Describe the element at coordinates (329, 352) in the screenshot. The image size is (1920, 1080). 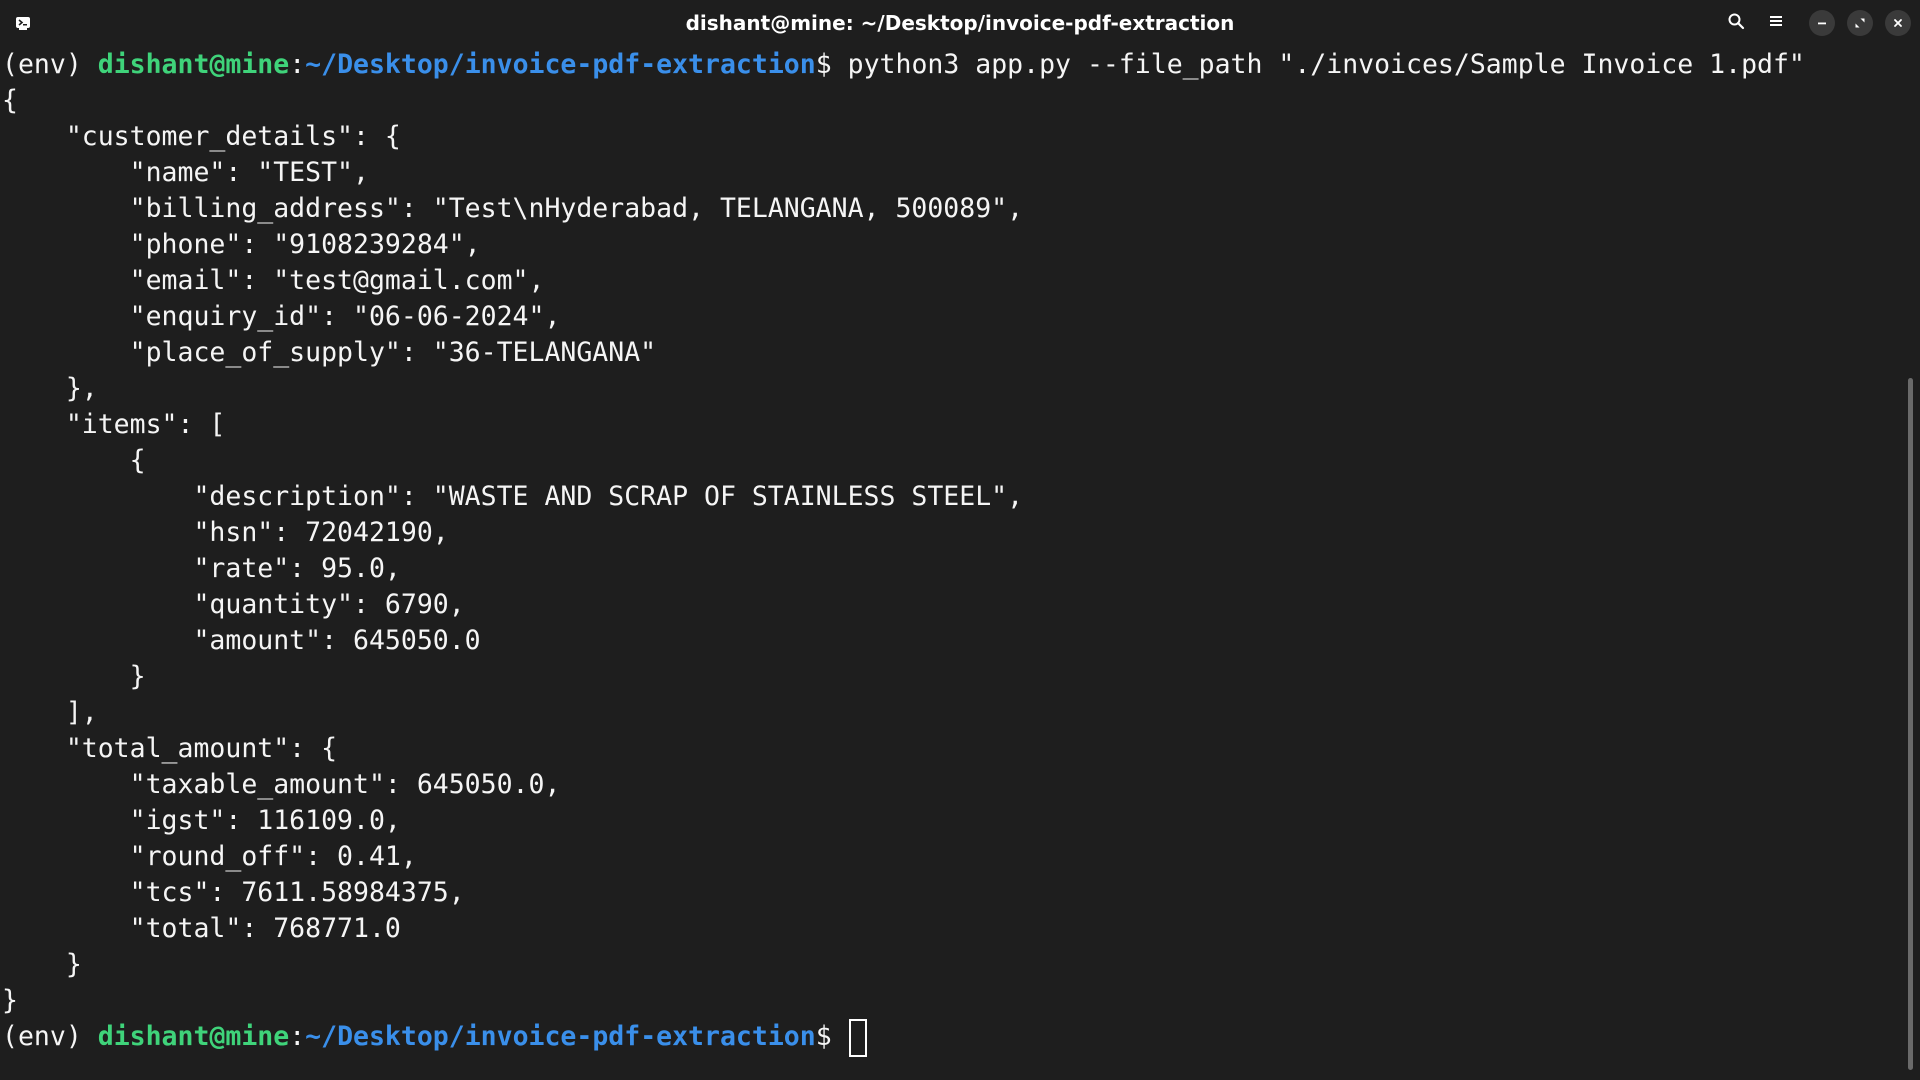
I see `output-line: "place_of_supply": "36-TELANGANA"` at that location.